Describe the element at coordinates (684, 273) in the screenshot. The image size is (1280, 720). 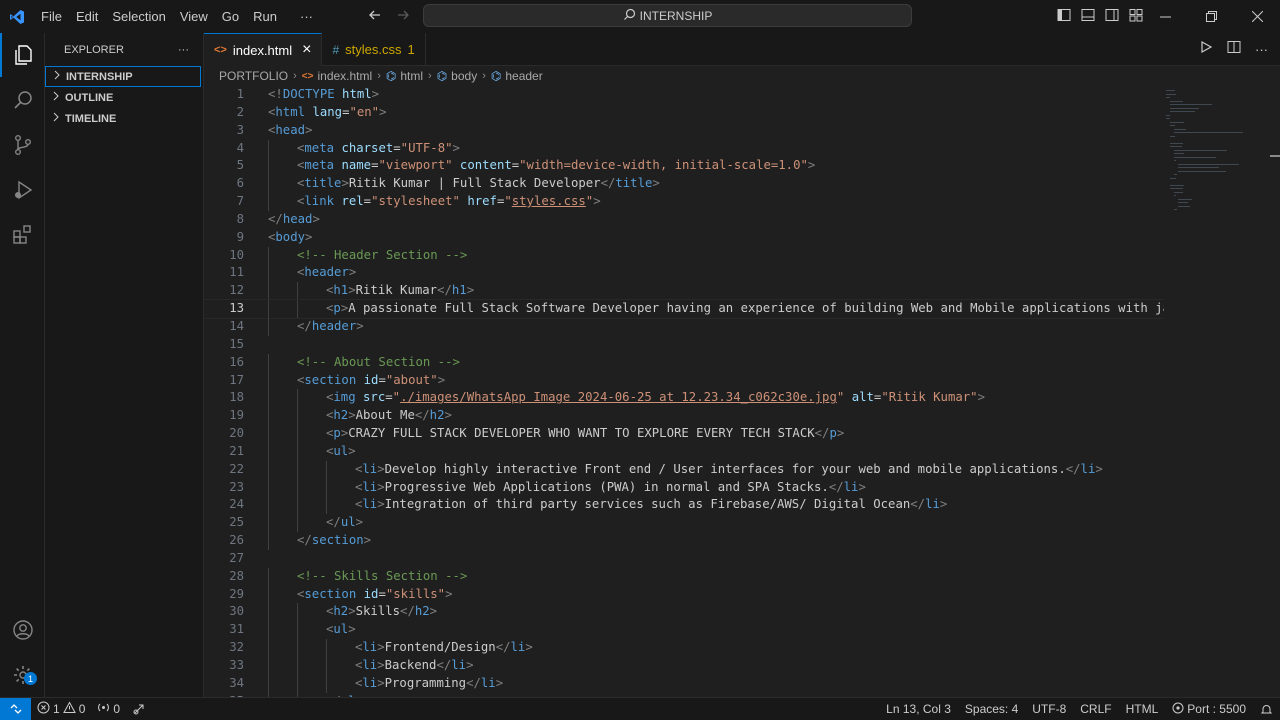
I see `code-line: 11 <header>` at that location.